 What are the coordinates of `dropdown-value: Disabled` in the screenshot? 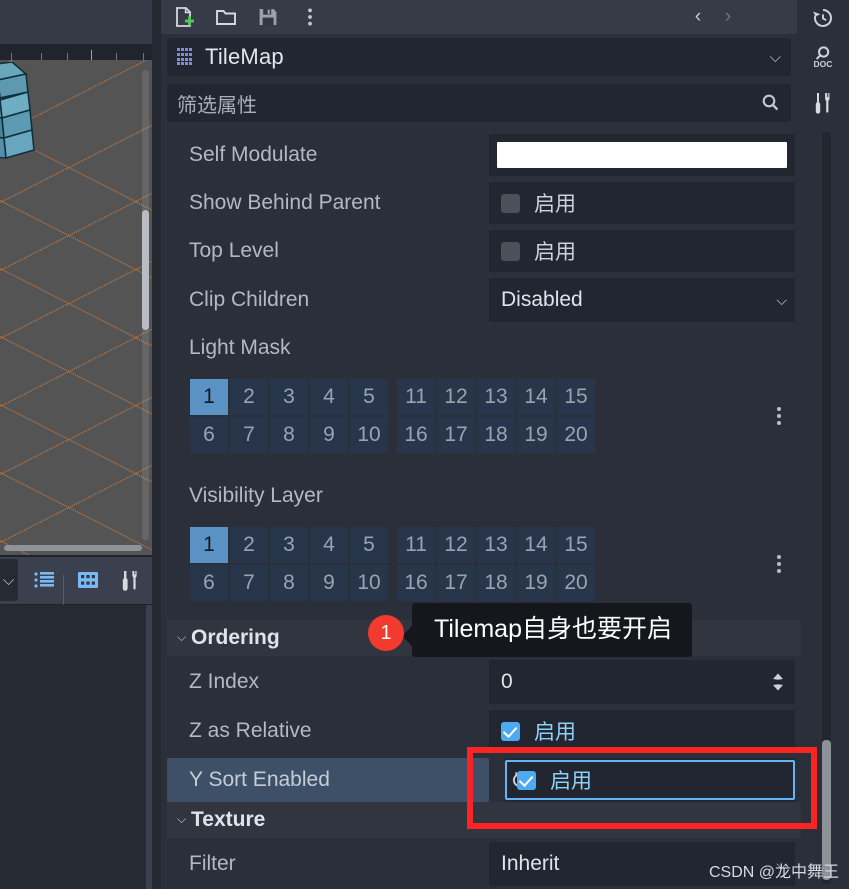 It's located at (536, 300).